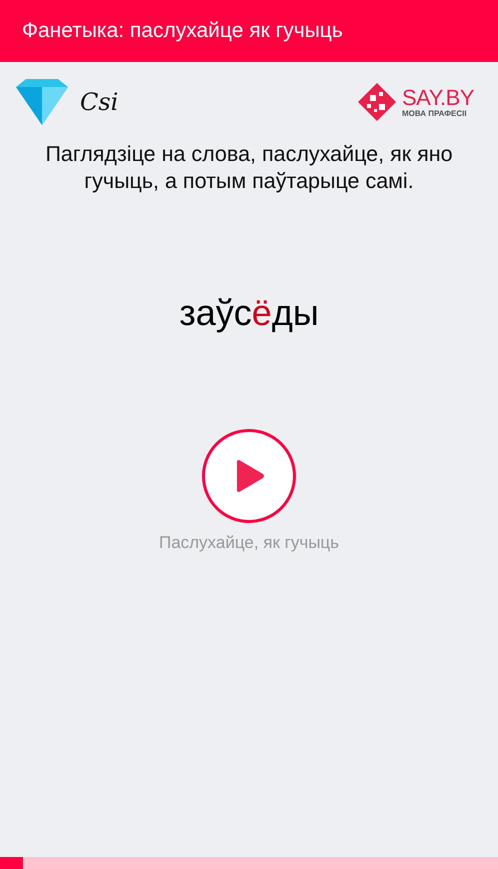 The height and width of the screenshot is (869, 498). Describe the element at coordinates (249, 168) in the screenshot. I see `instruction-text: Паглядзіце на слова, паслухайце, як яно гучыць, а потым паўтарыце самі.` at that location.